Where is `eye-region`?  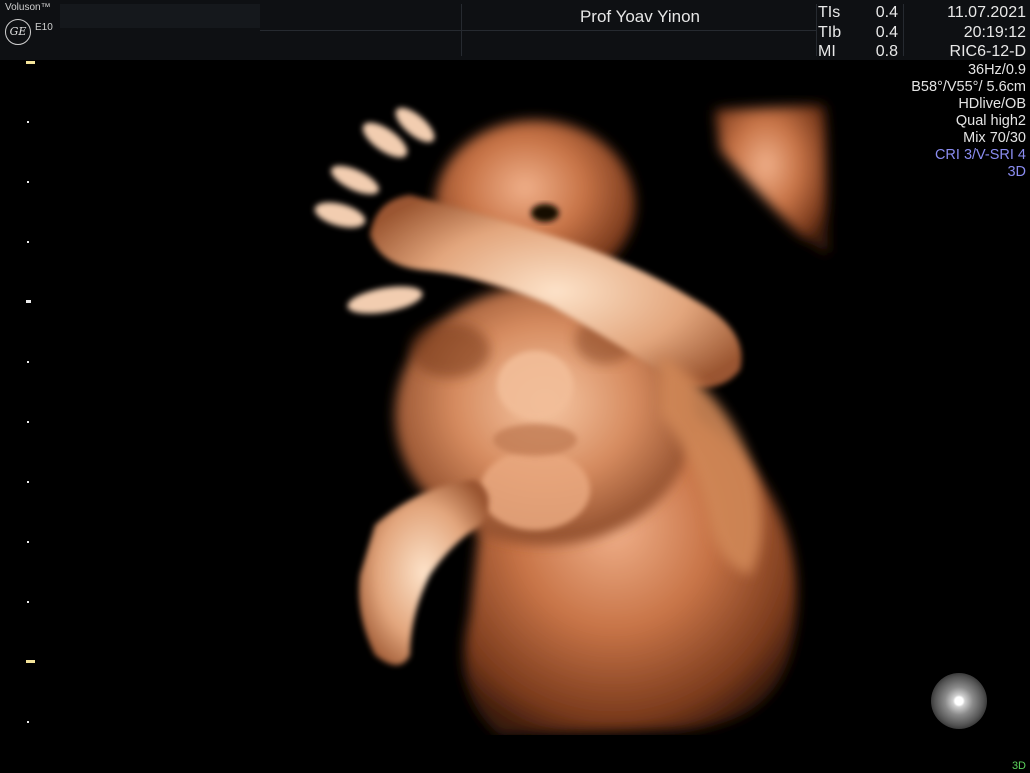 eye-region is located at coordinates (450, 350).